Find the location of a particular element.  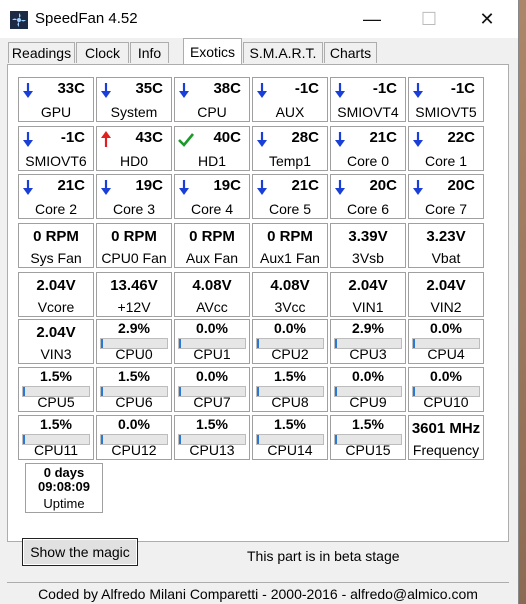

temp-label: Core 5 is located at coordinates (290, 209).